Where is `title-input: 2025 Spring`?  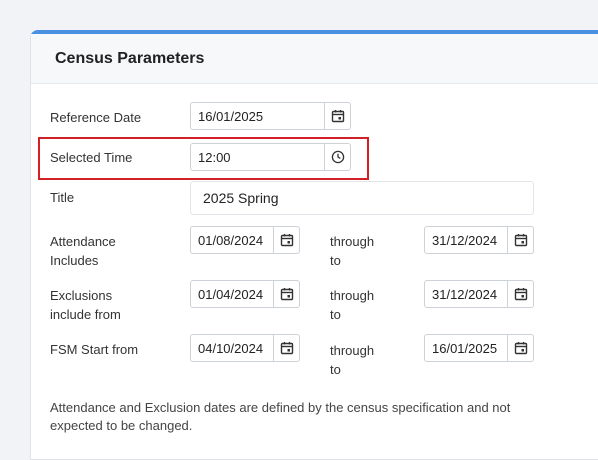
title-input: 2025 Spring is located at coordinates (362, 198).